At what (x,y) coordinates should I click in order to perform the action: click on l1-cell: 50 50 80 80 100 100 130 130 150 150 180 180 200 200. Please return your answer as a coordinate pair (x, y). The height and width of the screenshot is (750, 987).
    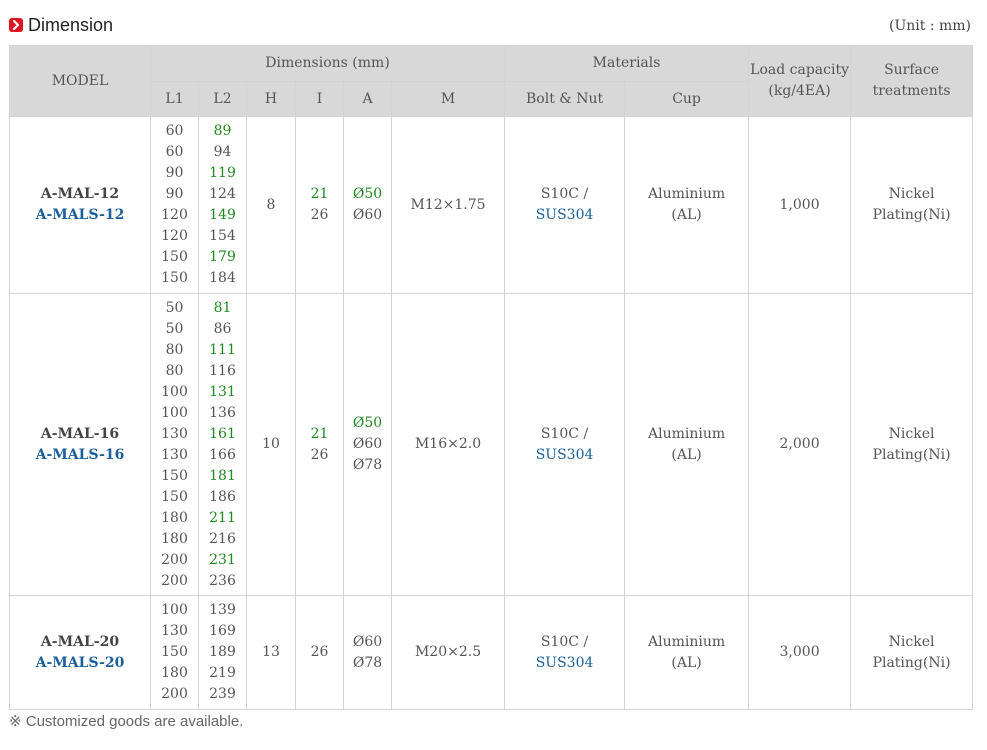
    Looking at the image, I should click on (174, 444).